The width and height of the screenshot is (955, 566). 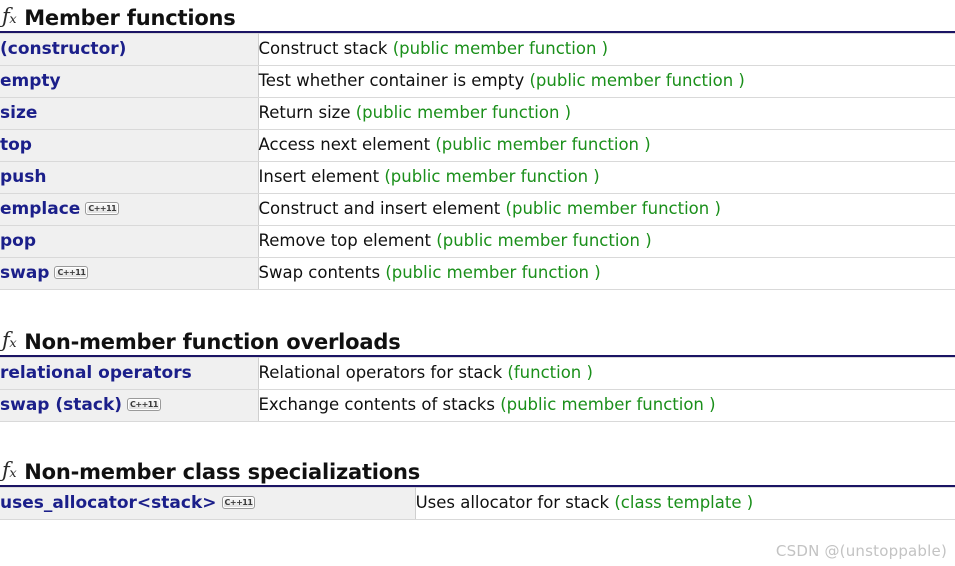 I want to click on function-name-cell: swap C++11, so click(x=129, y=273).